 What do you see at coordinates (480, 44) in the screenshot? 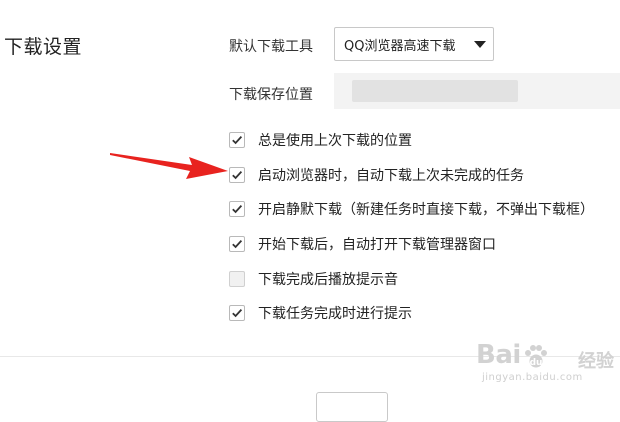
I see `chevron-down-icon` at bounding box center [480, 44].